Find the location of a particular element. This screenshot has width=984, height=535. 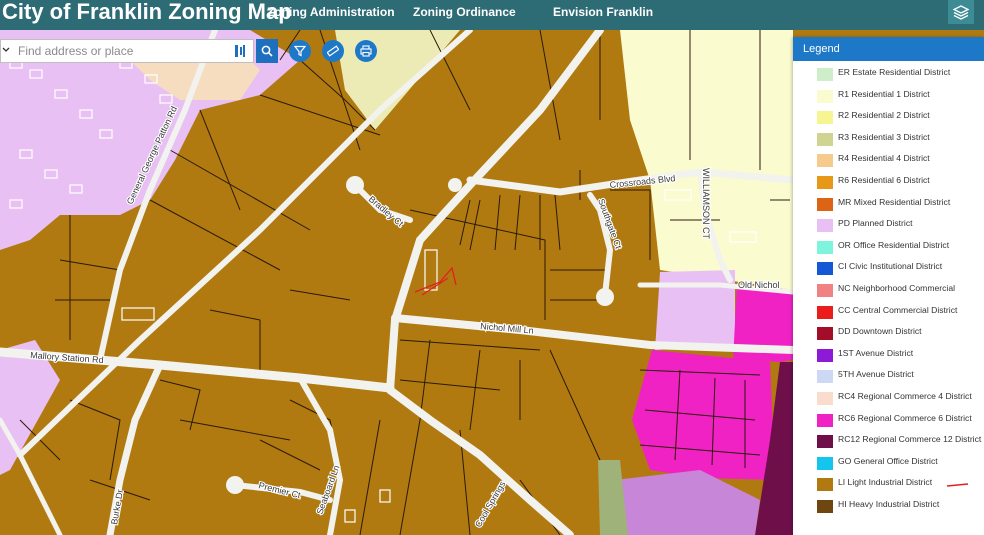

legend-item: 5TH Avenue District is located at coordinates (888, 377).